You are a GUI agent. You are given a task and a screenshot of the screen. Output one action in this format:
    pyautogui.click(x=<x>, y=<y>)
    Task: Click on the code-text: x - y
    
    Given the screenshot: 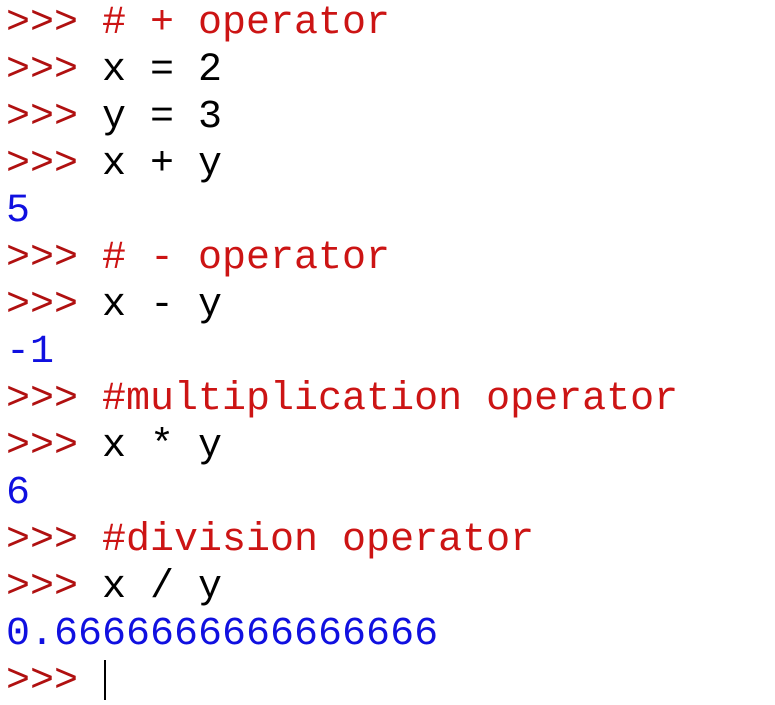 What is the action you would take?
    pyautogui.click(x=162, y=305)
    